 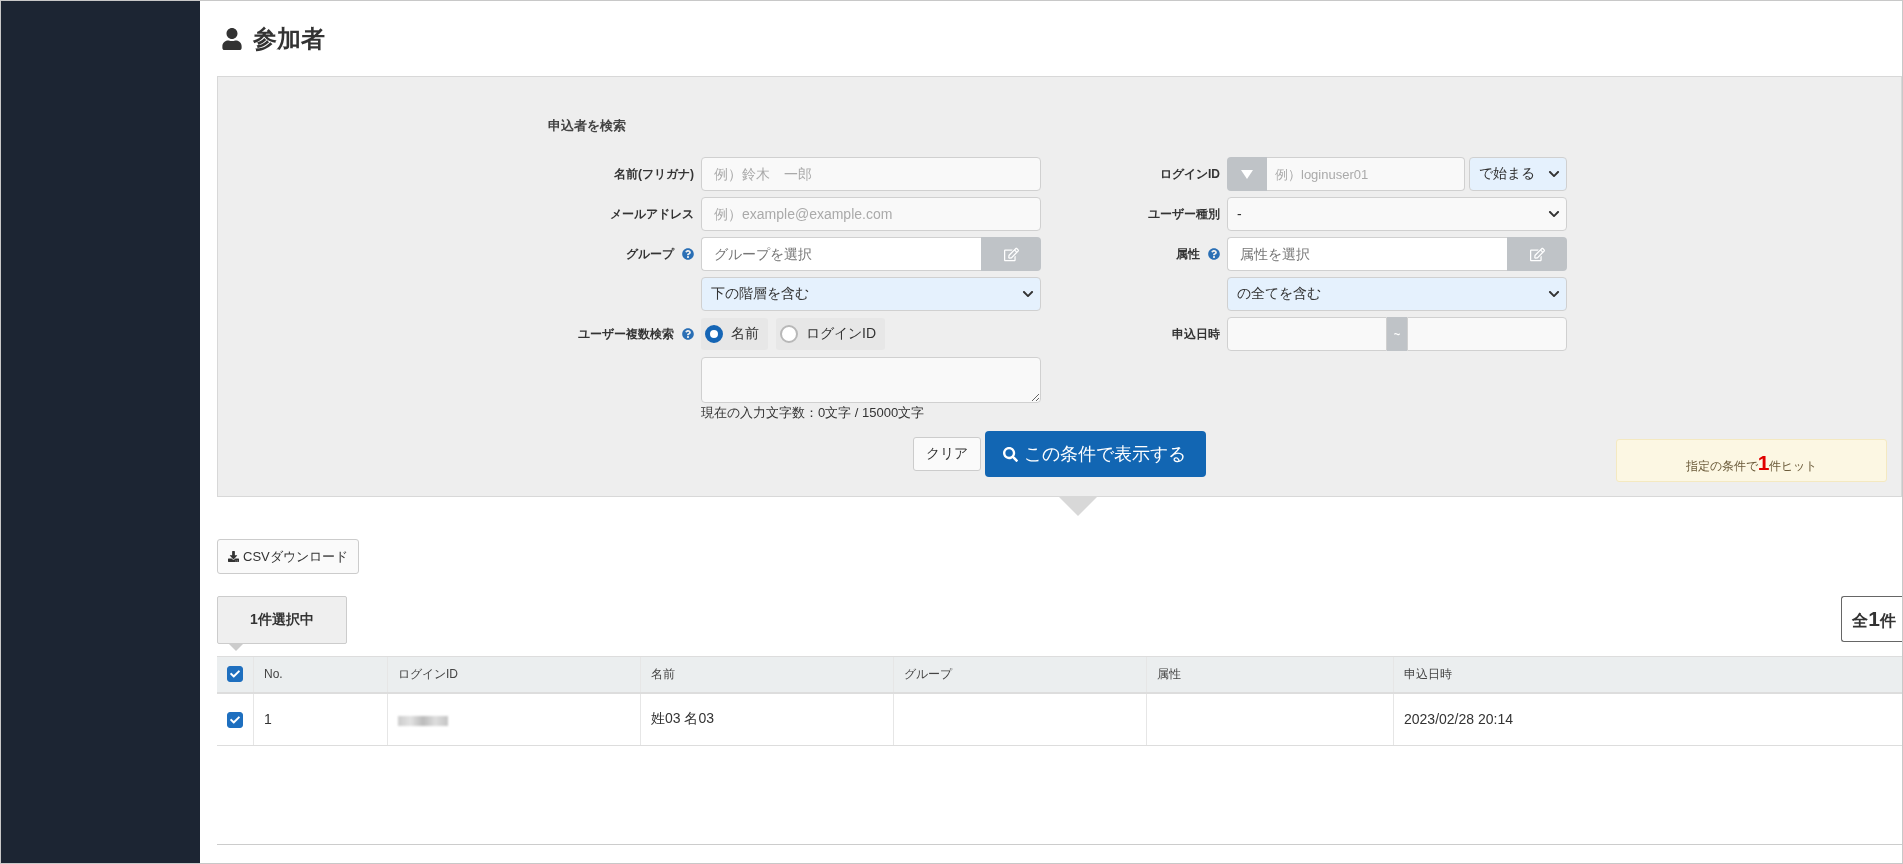 I want to click on triangle-icon, so click(x=1247, y=174).